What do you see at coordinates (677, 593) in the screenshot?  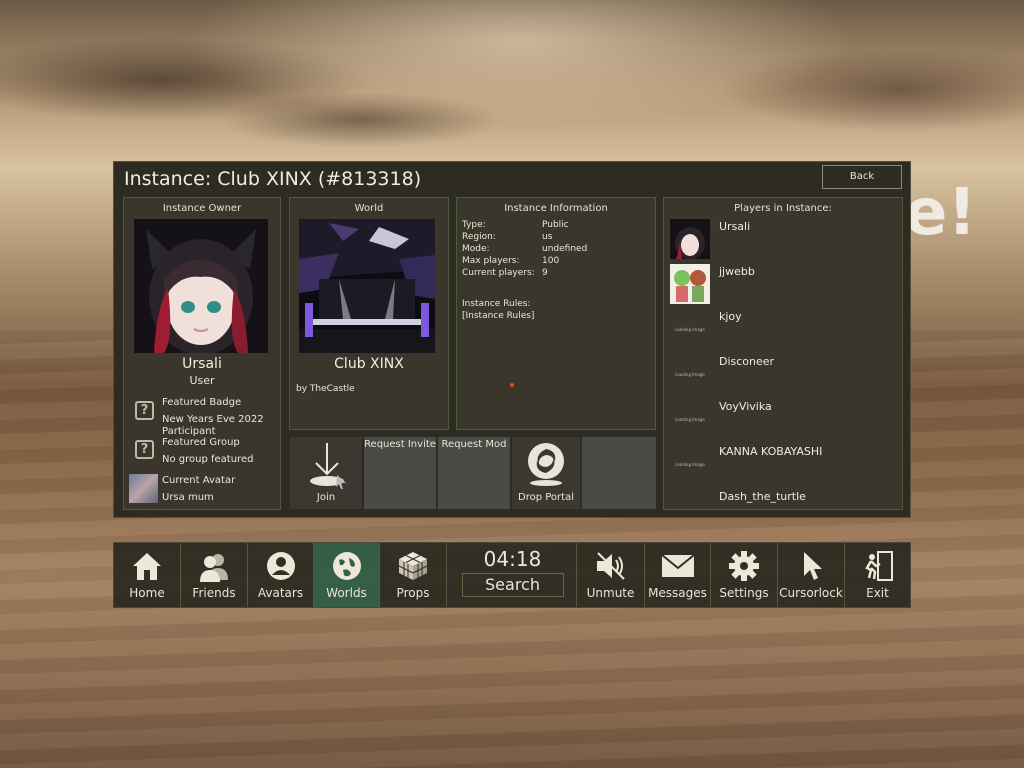 I see `menu-messages-label: Messages` at bounding box center [677, 593].